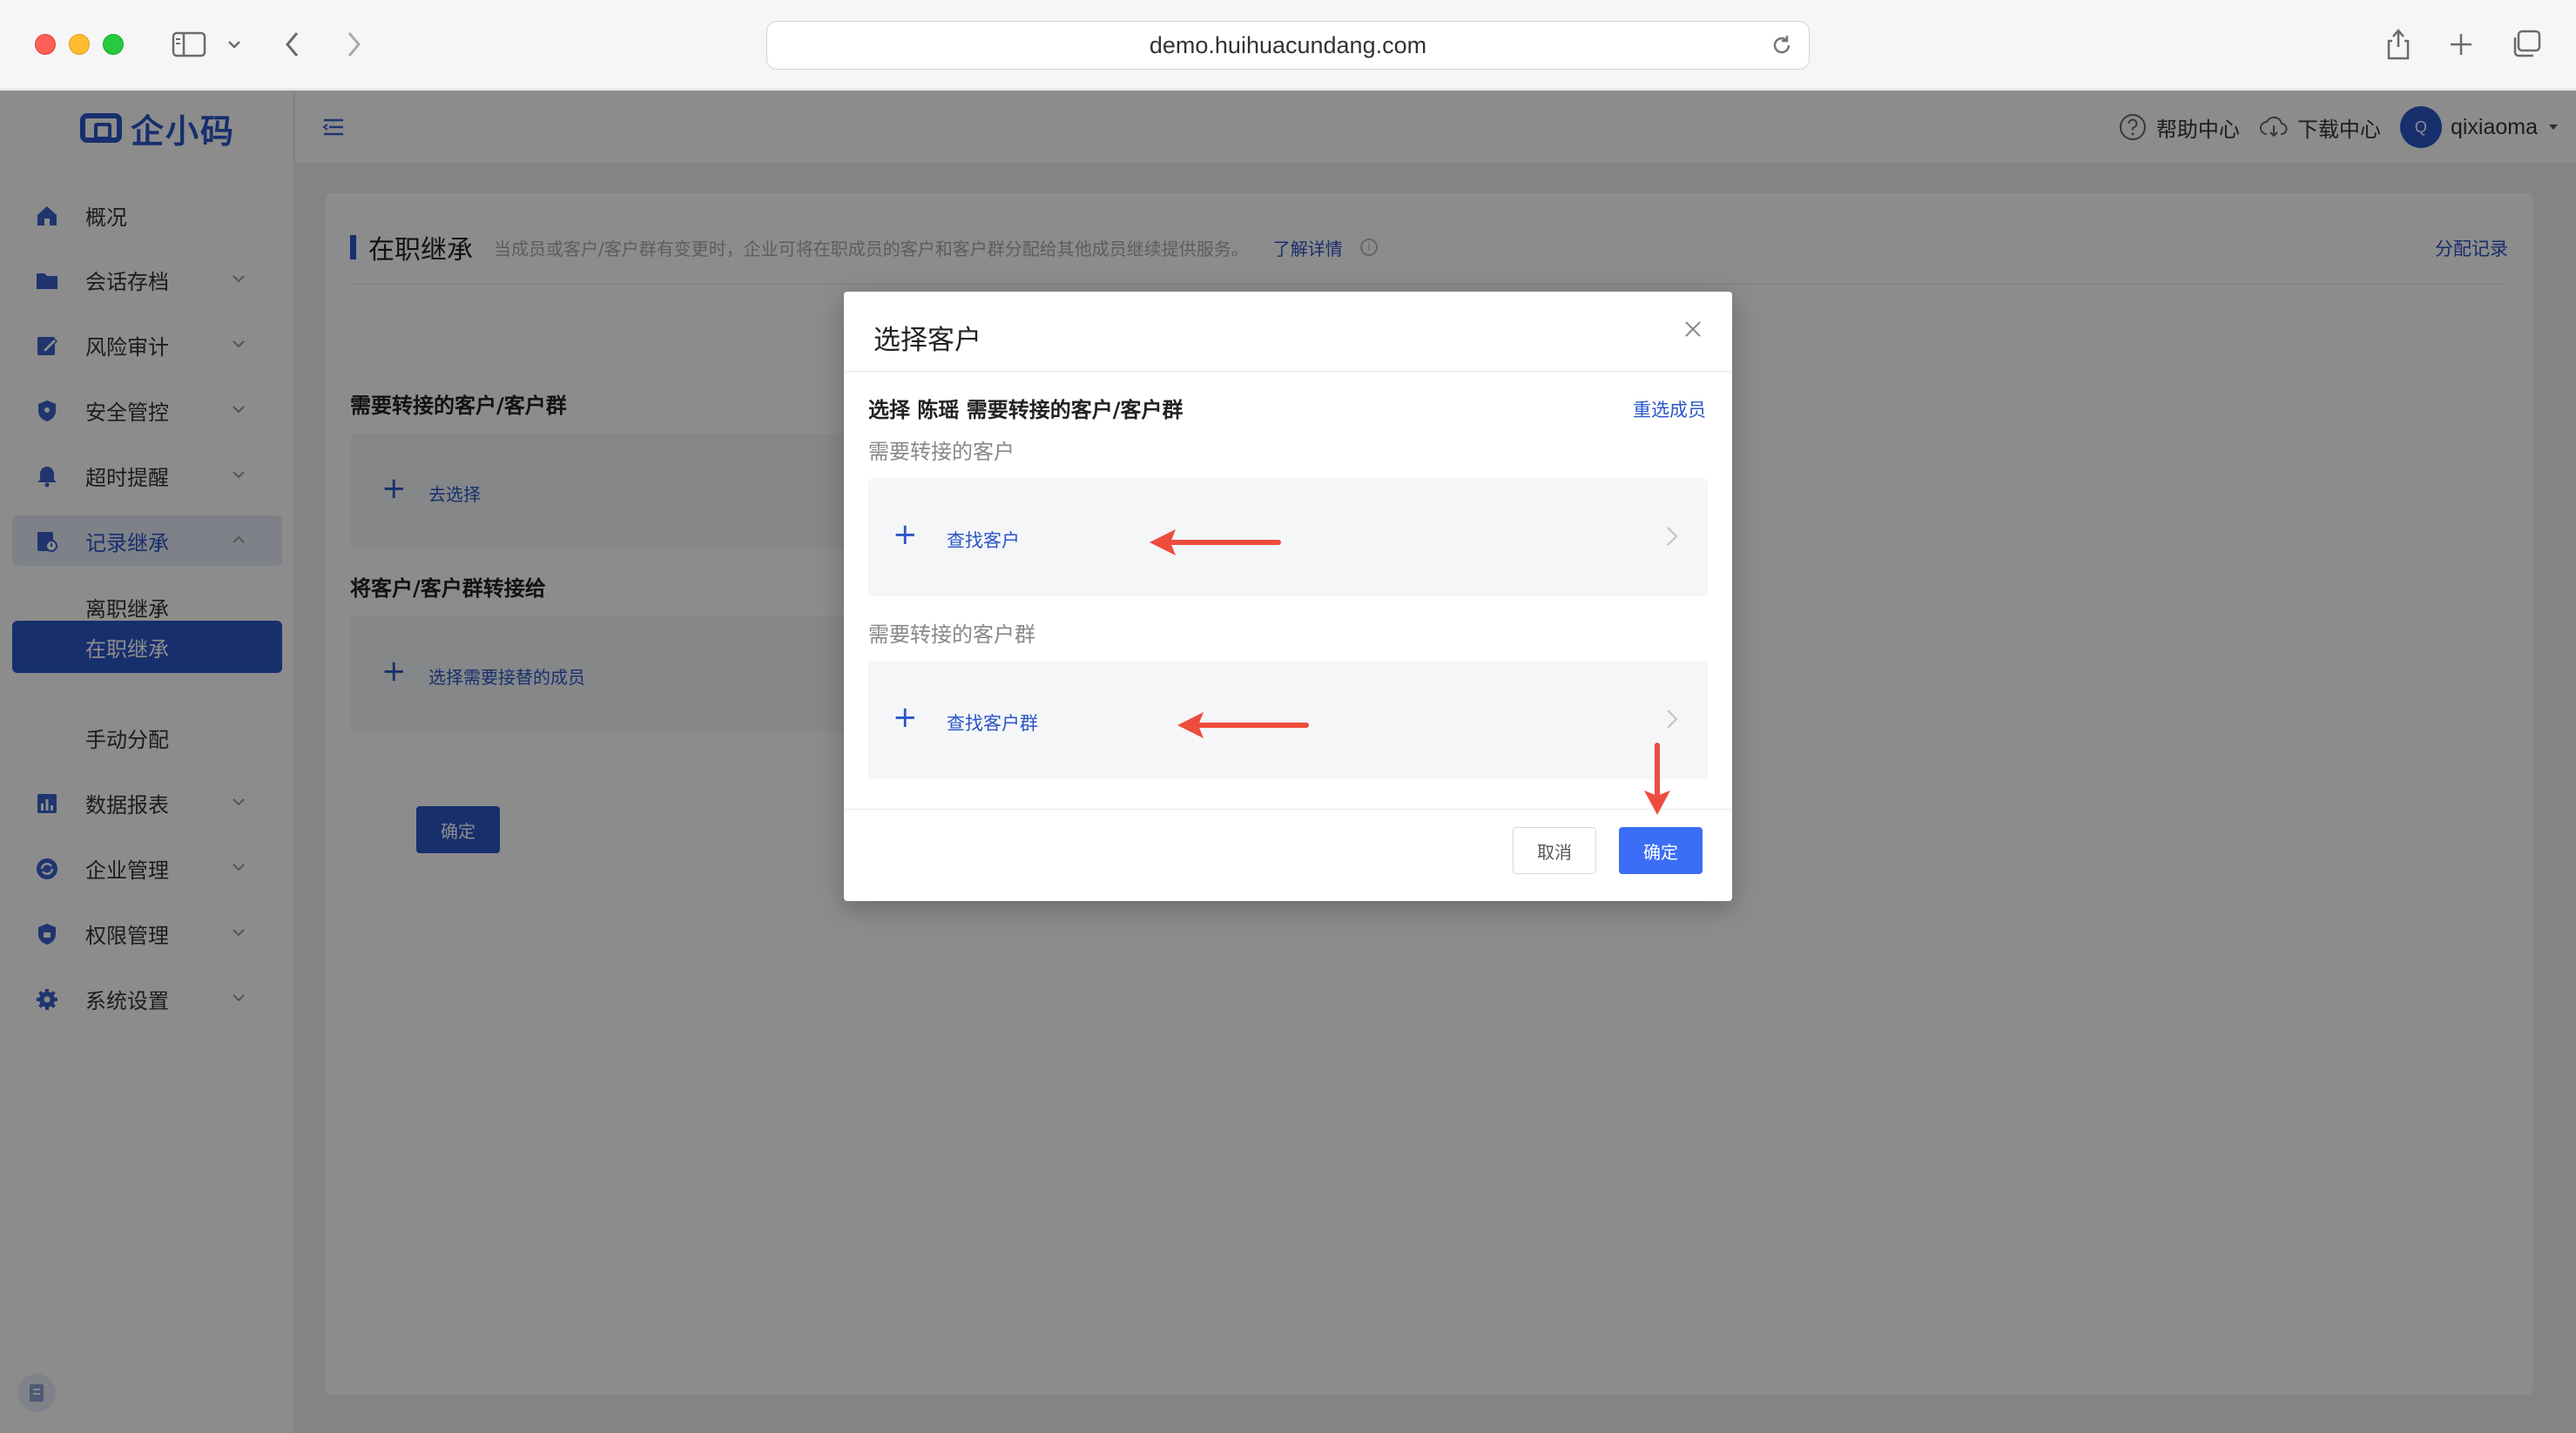 Image resolution: width=2576 pixels, height=1433 pixels. What do you see at coordinates (1669, 409) in the screenshot?
I see `reselect-member-link: 重选成员` at bounding box center [1669, 409].